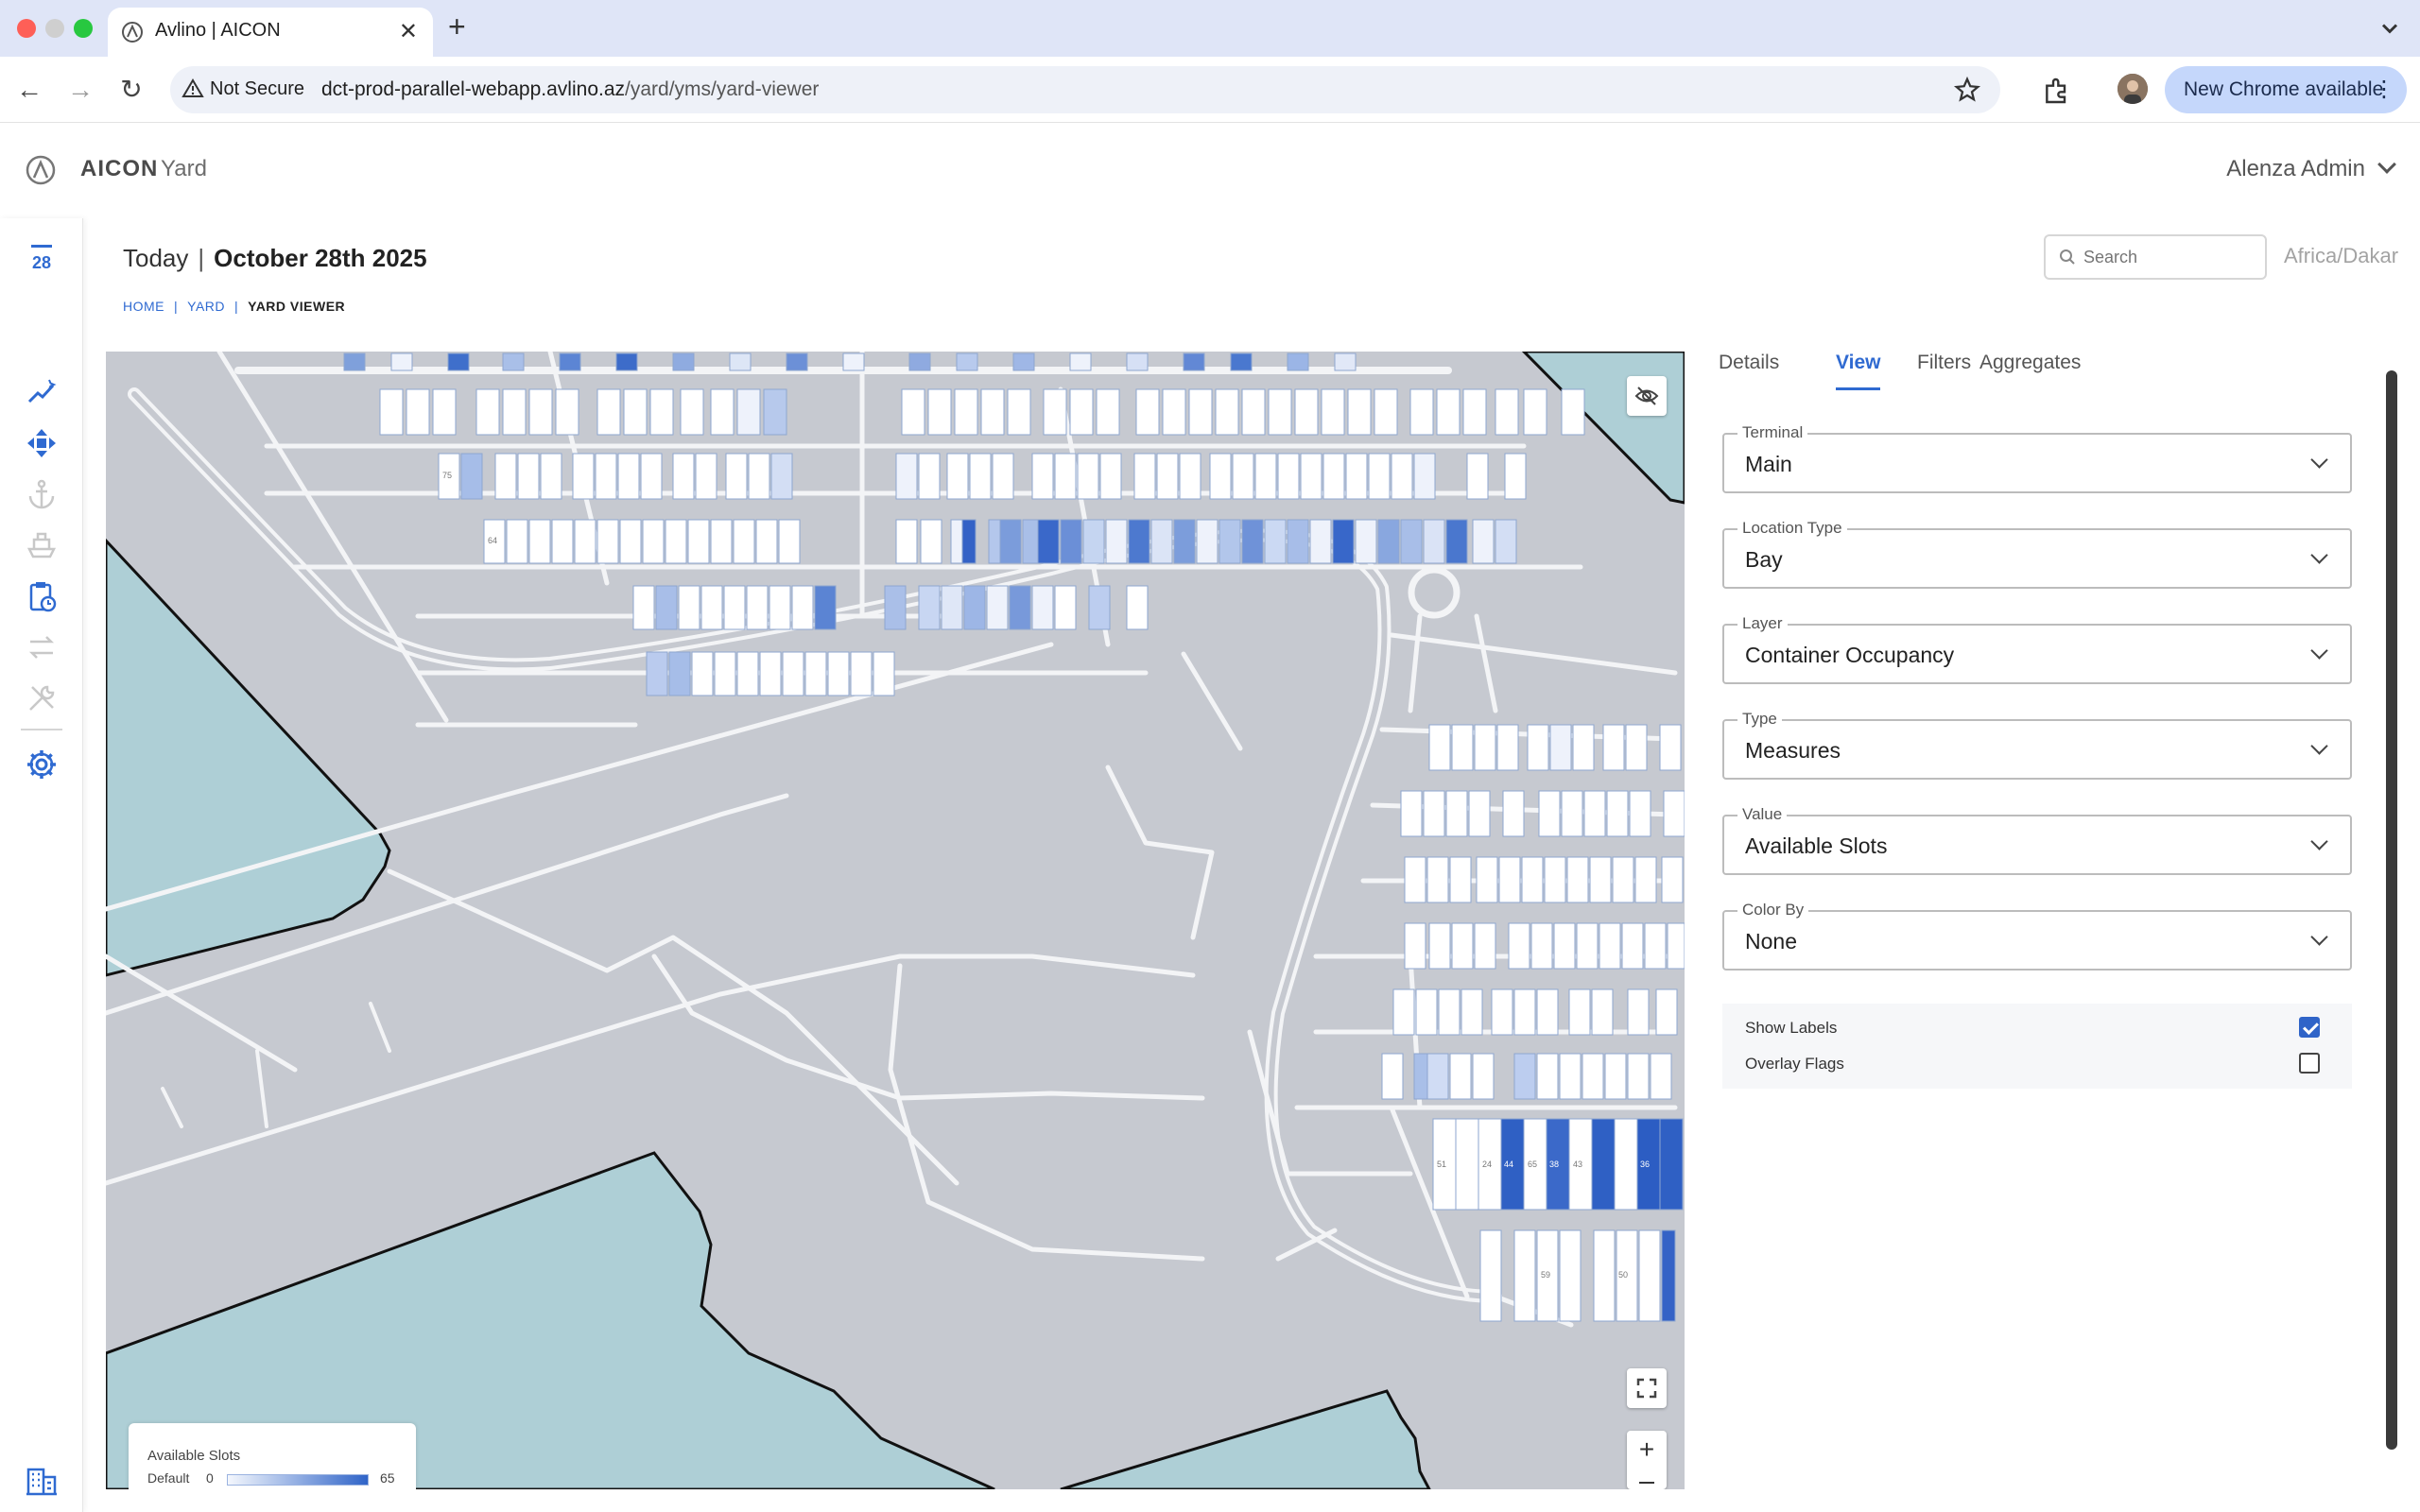  What do you see at coordinates (1533, 912) in the screenshot?
I see `bay-east-blocks` at bounding box center [1533, 912].